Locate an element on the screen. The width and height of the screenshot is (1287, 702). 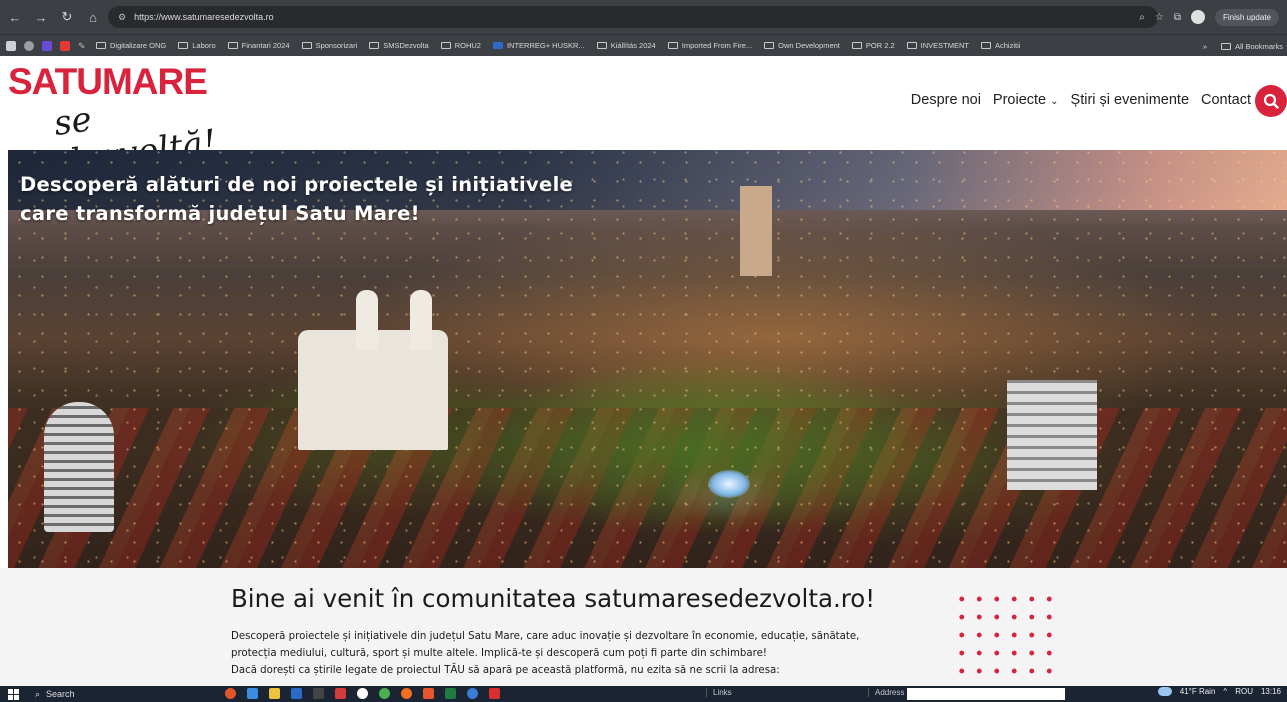
bookmark-item: Digitalizare ONG is located at coordinates (131, 45).